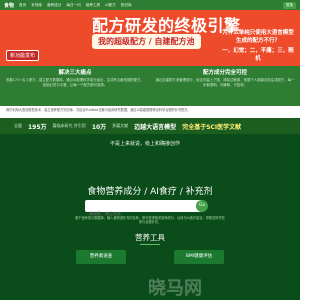  I want to click on hero-question: 为什么单纯只使用大语言模型生成的配方不行？, so click(258, 37).